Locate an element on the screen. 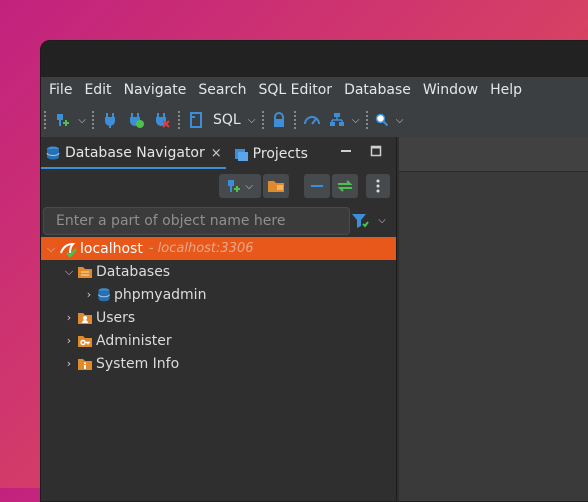  menu-file: File is located at coordinates (60, 90).